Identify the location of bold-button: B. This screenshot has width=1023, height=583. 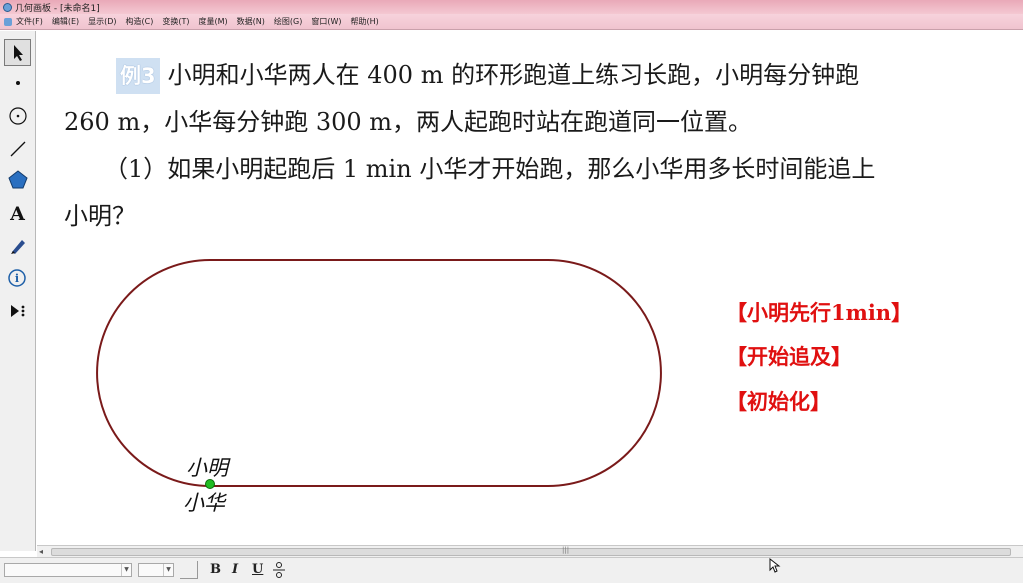
(215, 569).